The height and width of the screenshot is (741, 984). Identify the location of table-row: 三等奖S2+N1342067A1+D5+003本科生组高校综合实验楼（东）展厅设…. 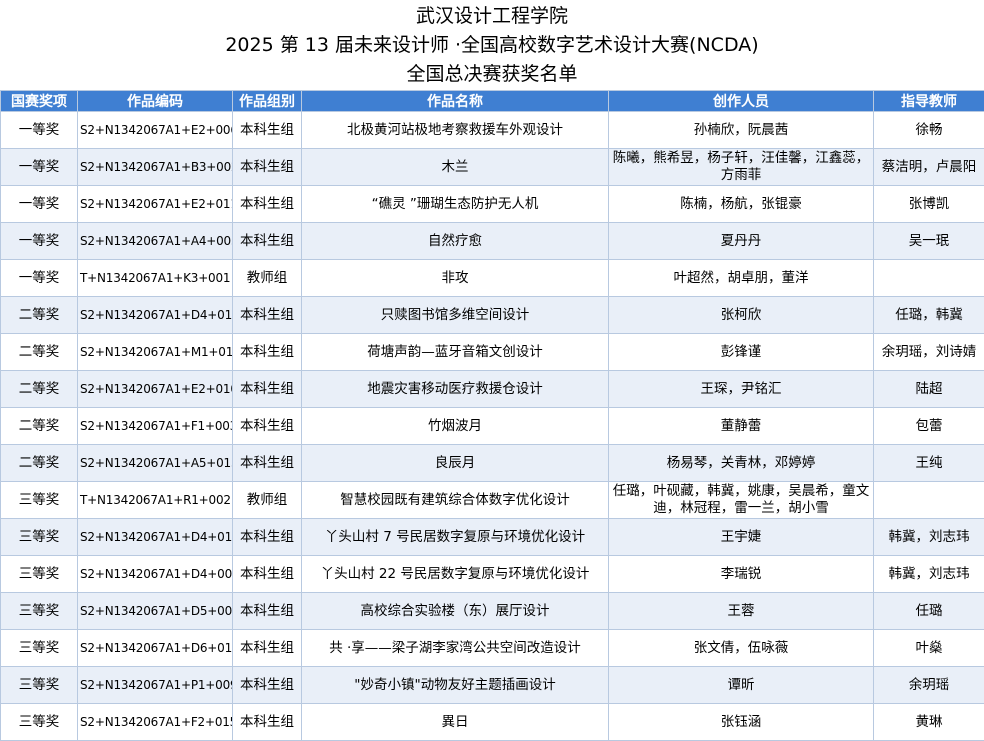
(492, 611).